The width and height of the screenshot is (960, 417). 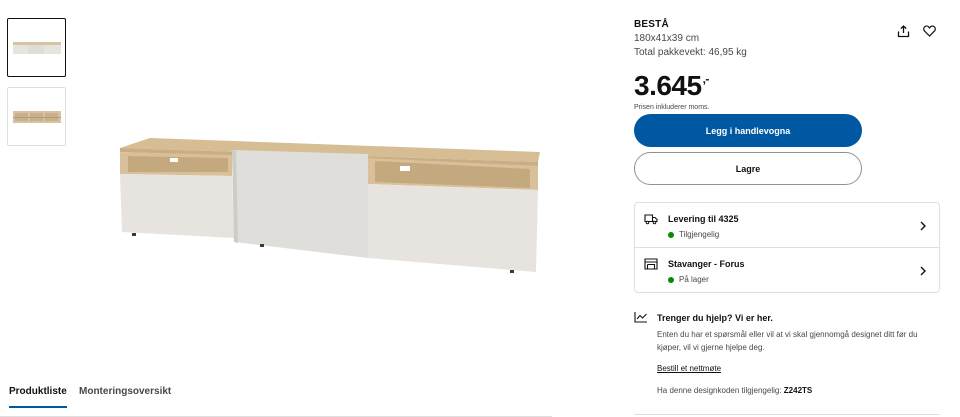 What do you see at coordinates (651, 264) in the screenshot?
I see `store-icon` at bounding box center [651, 264].